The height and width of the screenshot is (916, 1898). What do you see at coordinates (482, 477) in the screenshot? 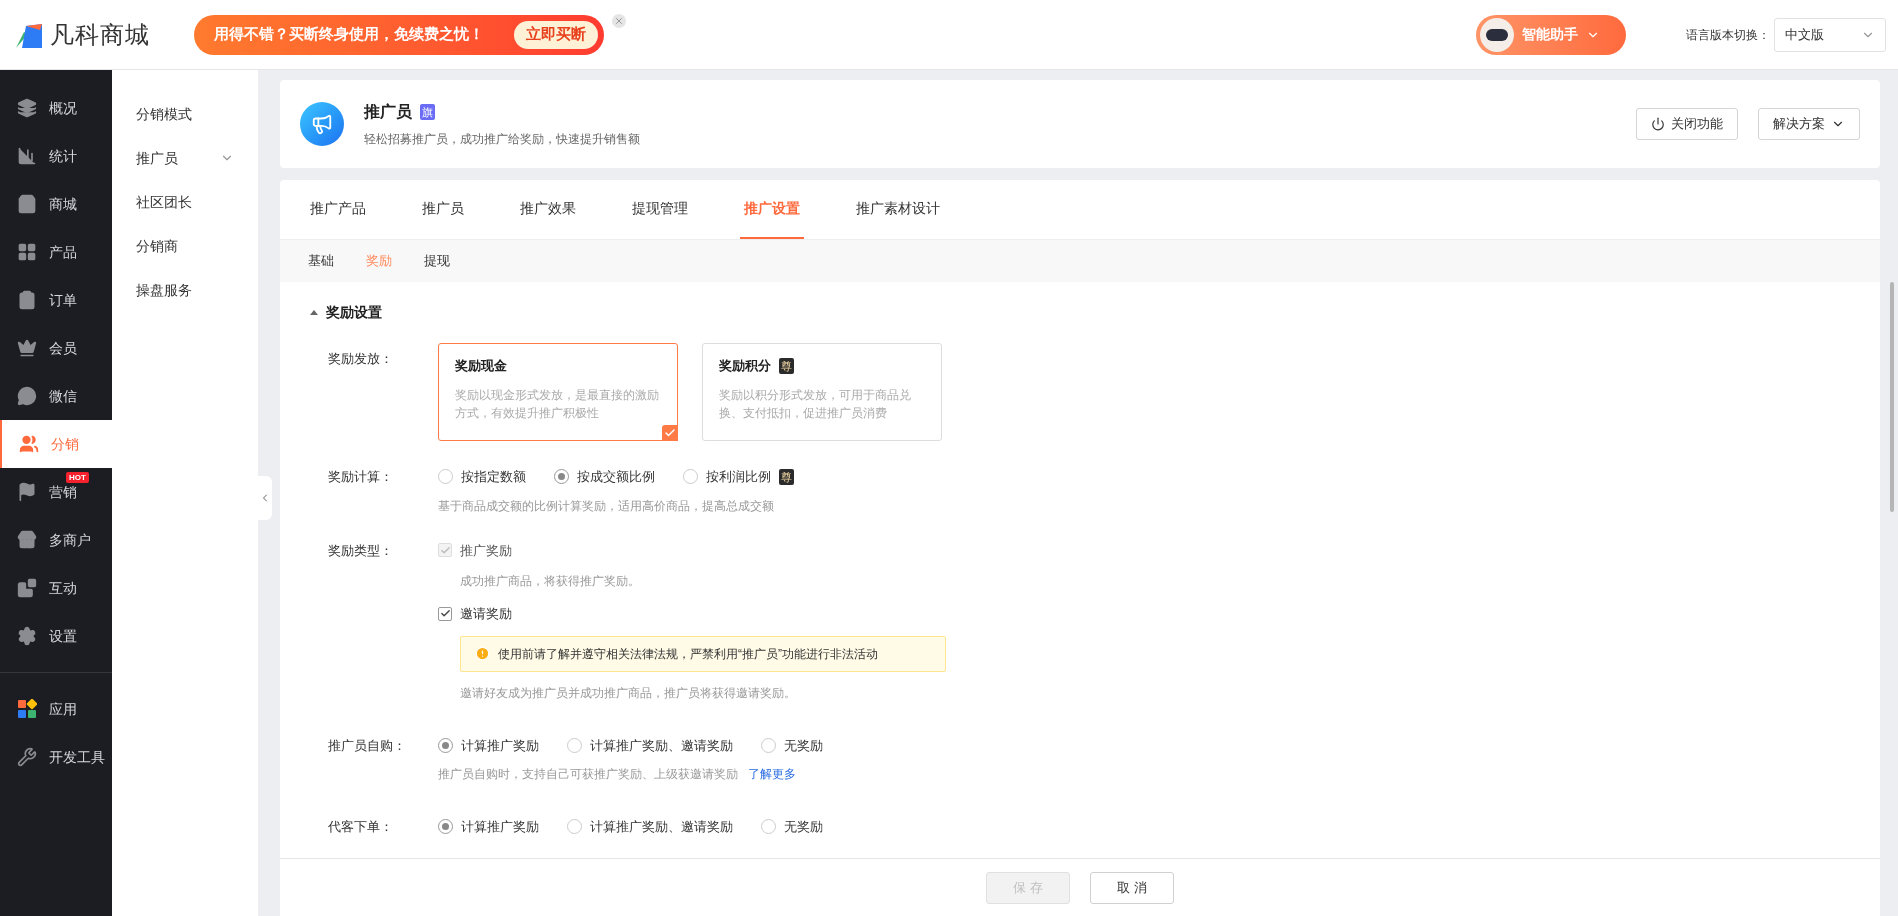
I see `radio-option: 按指定数额` at bounding box center [482, 477].